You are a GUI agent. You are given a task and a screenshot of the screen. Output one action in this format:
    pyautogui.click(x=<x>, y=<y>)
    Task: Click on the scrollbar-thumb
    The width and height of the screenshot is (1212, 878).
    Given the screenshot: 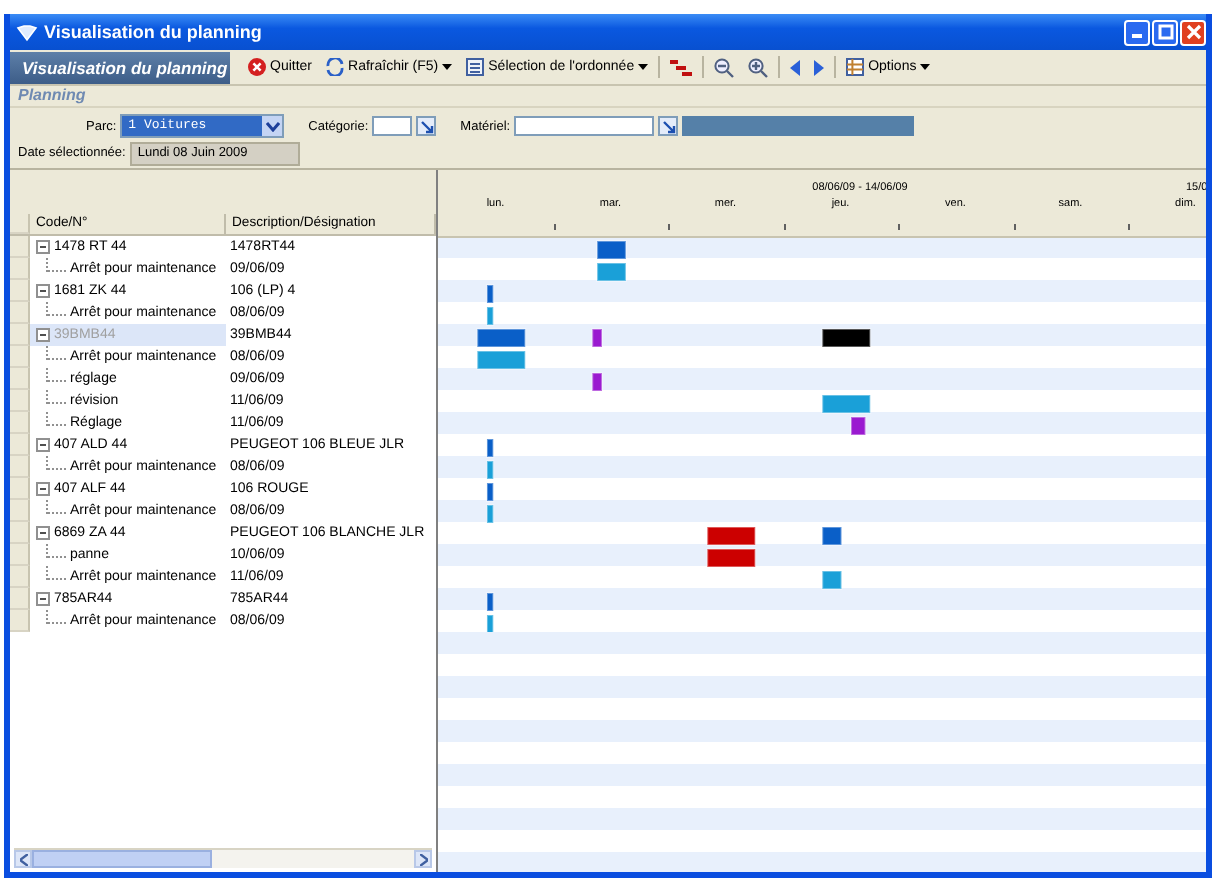 What is the action you would take?
    pyautogui.click(x=122, y=859)
    